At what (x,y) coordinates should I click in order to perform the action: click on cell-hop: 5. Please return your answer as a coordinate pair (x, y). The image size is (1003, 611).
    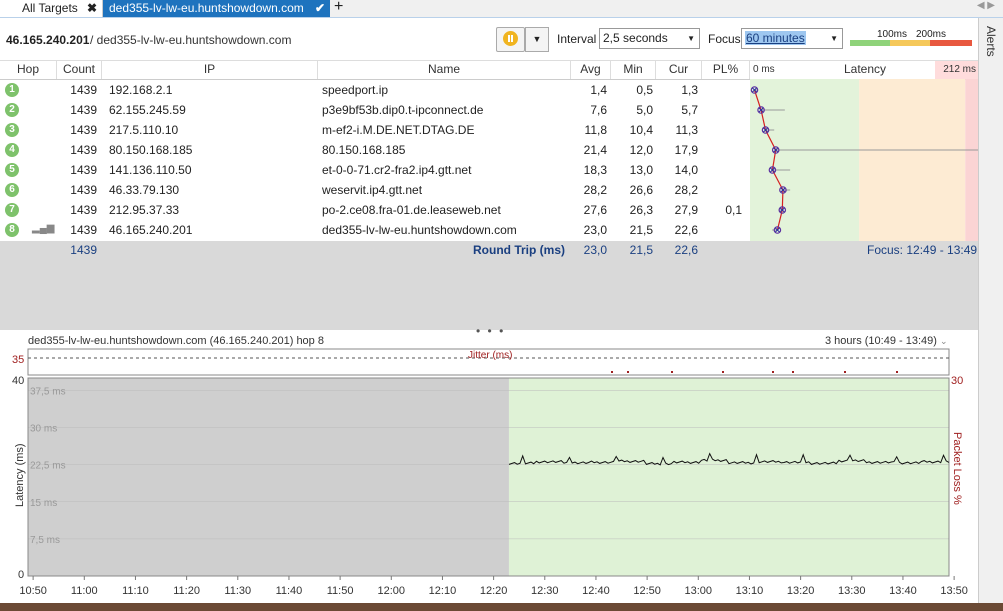
    Looking at the image, I should click on (12, 170).